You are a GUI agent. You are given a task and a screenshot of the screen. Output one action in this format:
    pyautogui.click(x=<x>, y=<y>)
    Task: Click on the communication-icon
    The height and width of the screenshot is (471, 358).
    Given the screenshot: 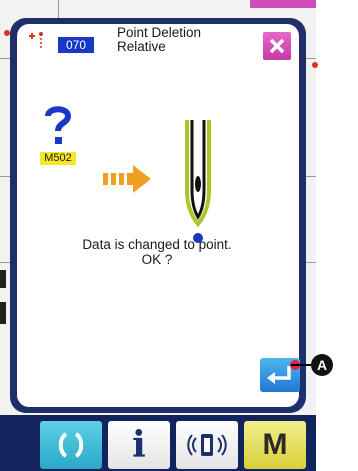 What is the action you would take?
    pyautogui.click(x=207, y=445)
    